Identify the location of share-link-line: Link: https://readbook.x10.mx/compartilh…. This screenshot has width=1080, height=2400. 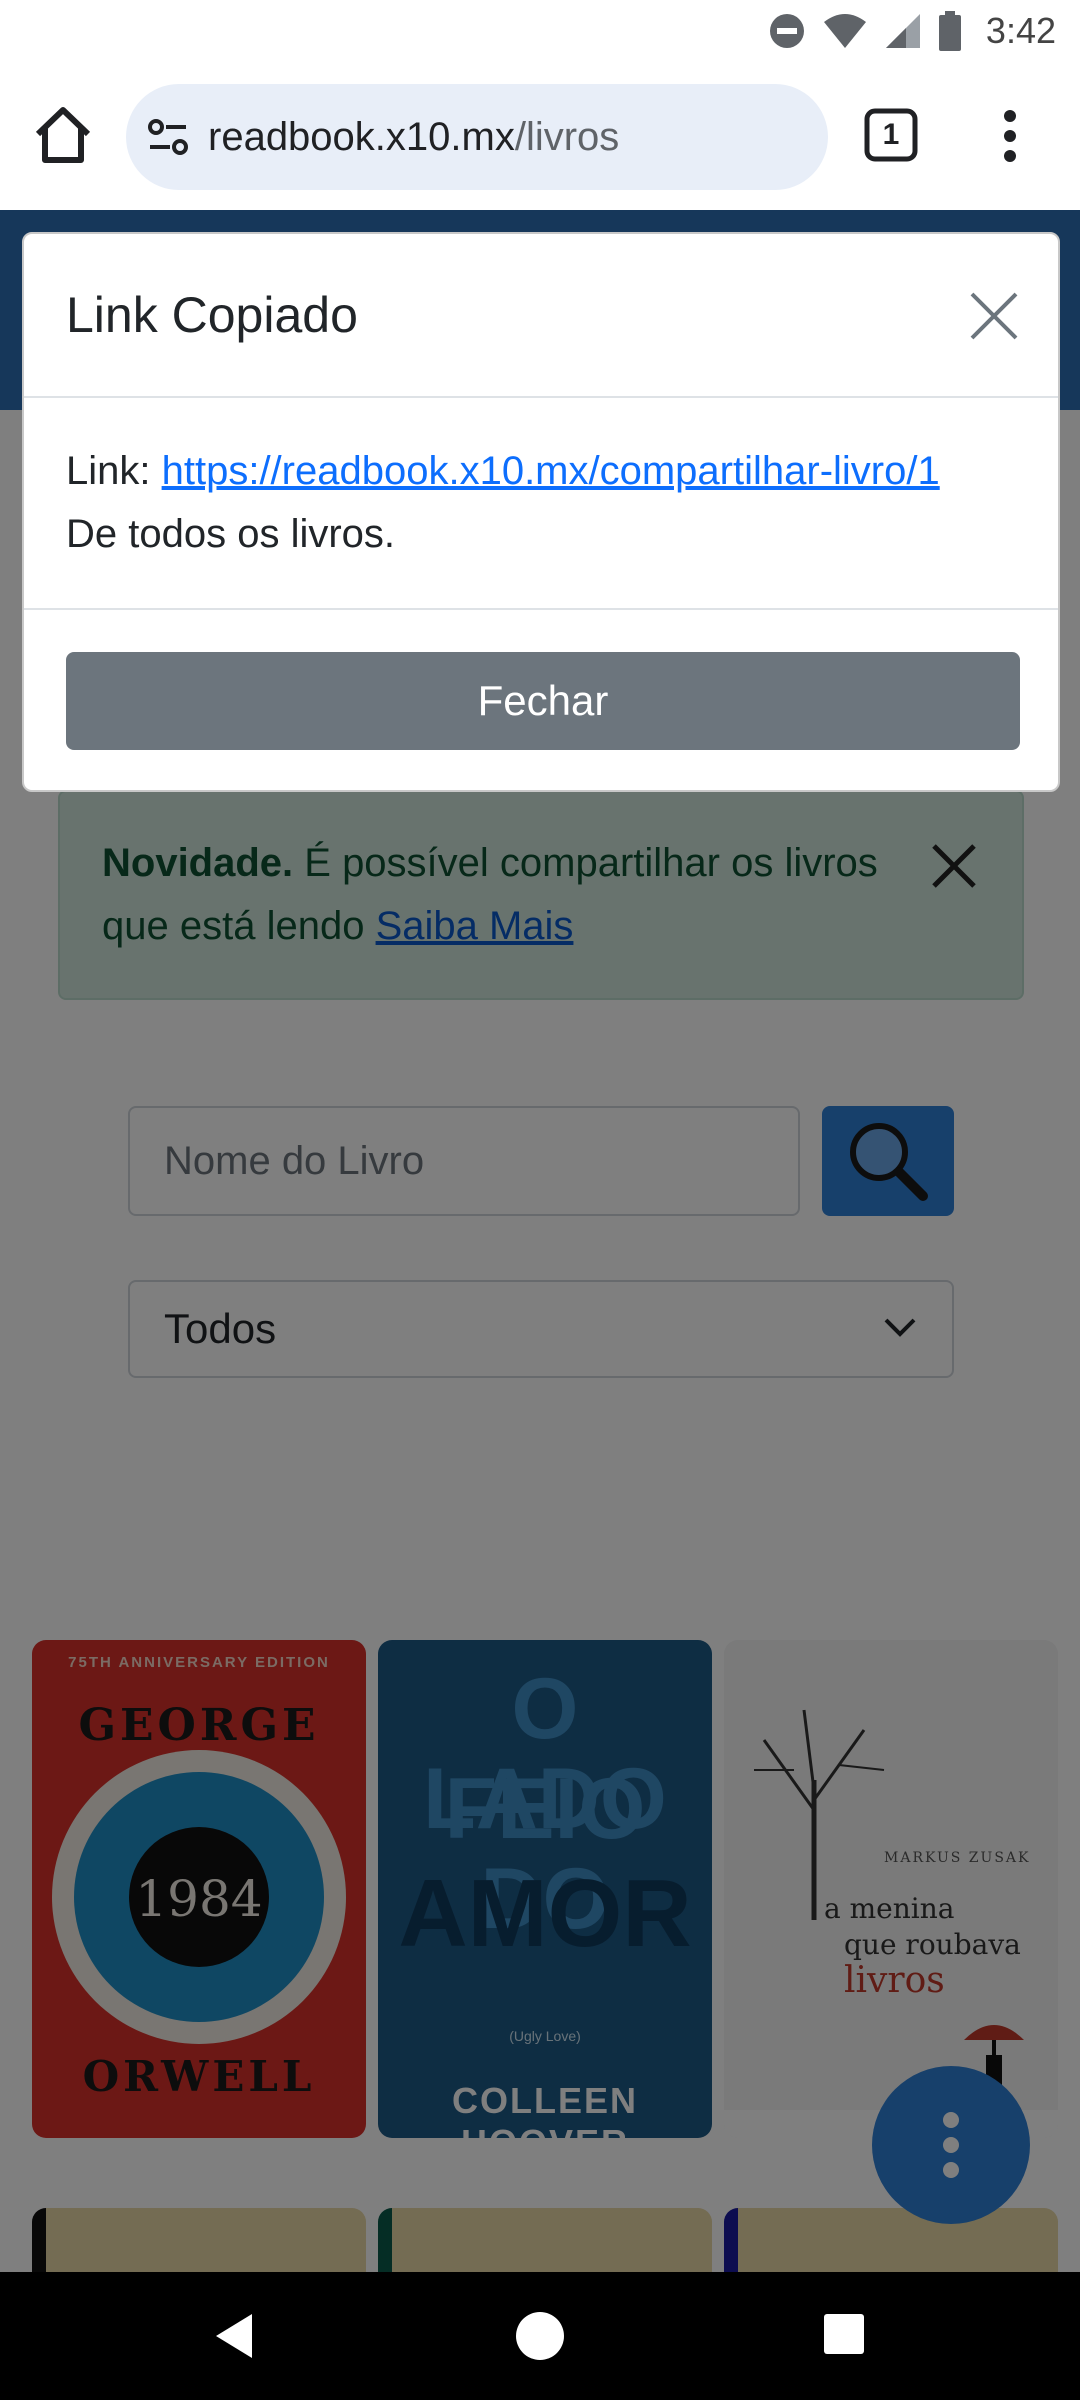
(541, 471).